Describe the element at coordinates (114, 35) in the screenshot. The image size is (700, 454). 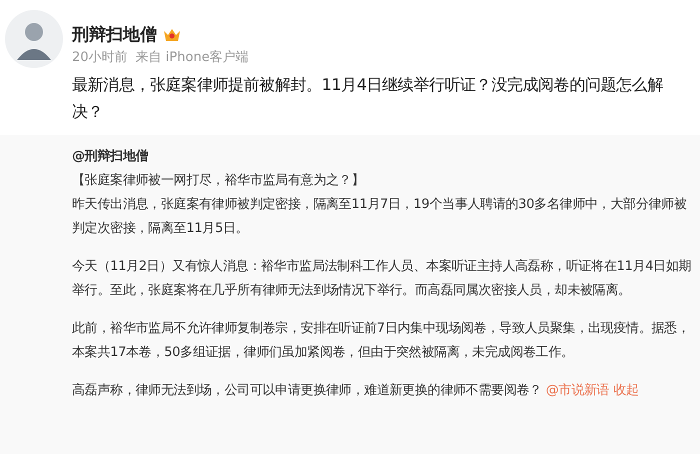
I see `author-name: 刑辩扫地僧` at that location.